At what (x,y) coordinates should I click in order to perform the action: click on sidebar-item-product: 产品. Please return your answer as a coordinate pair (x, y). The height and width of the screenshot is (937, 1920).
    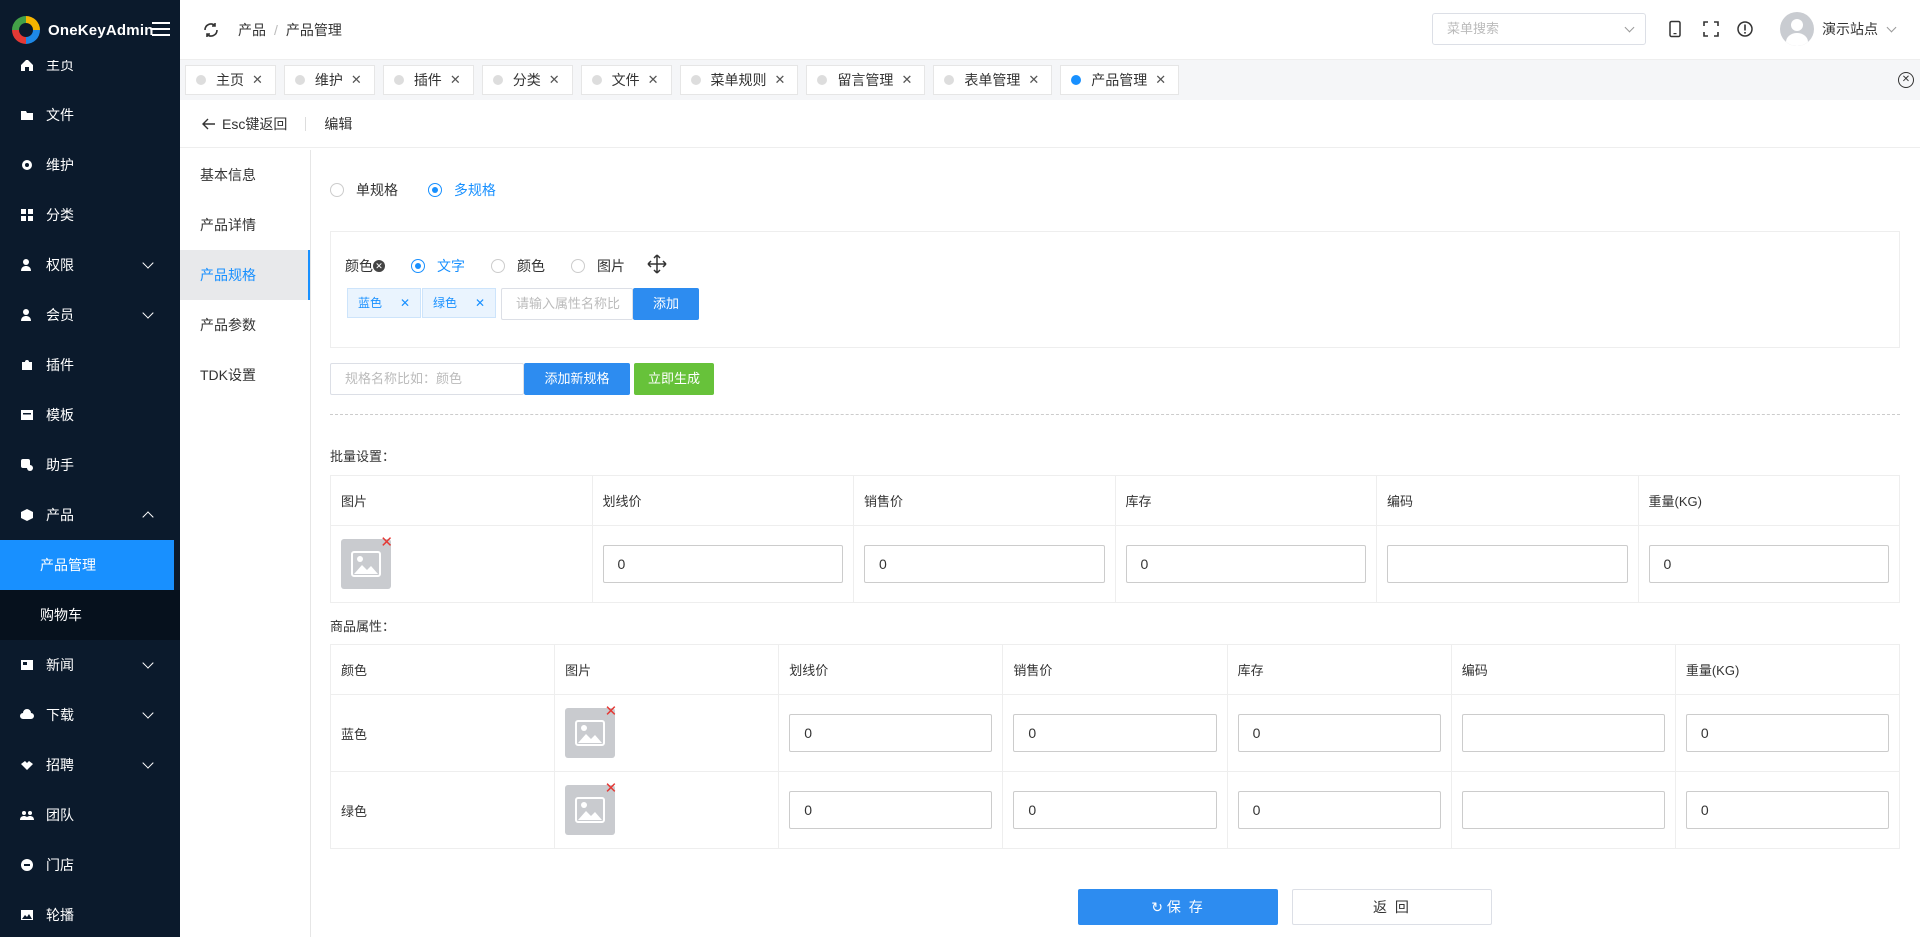
    Looking at the image, I should click on (90, 515).